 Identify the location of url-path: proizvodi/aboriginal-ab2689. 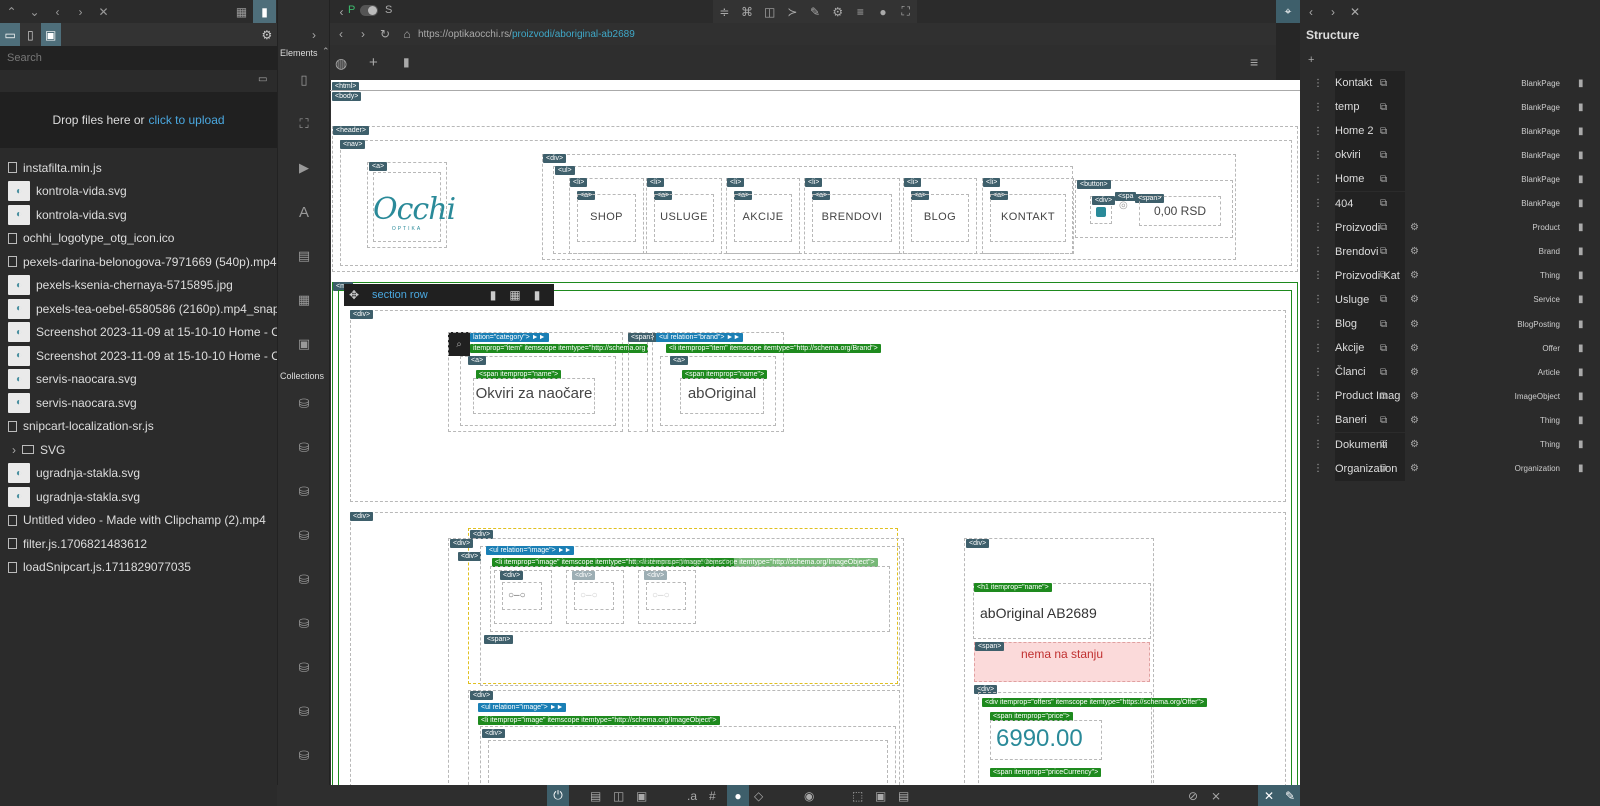
(573, 34).